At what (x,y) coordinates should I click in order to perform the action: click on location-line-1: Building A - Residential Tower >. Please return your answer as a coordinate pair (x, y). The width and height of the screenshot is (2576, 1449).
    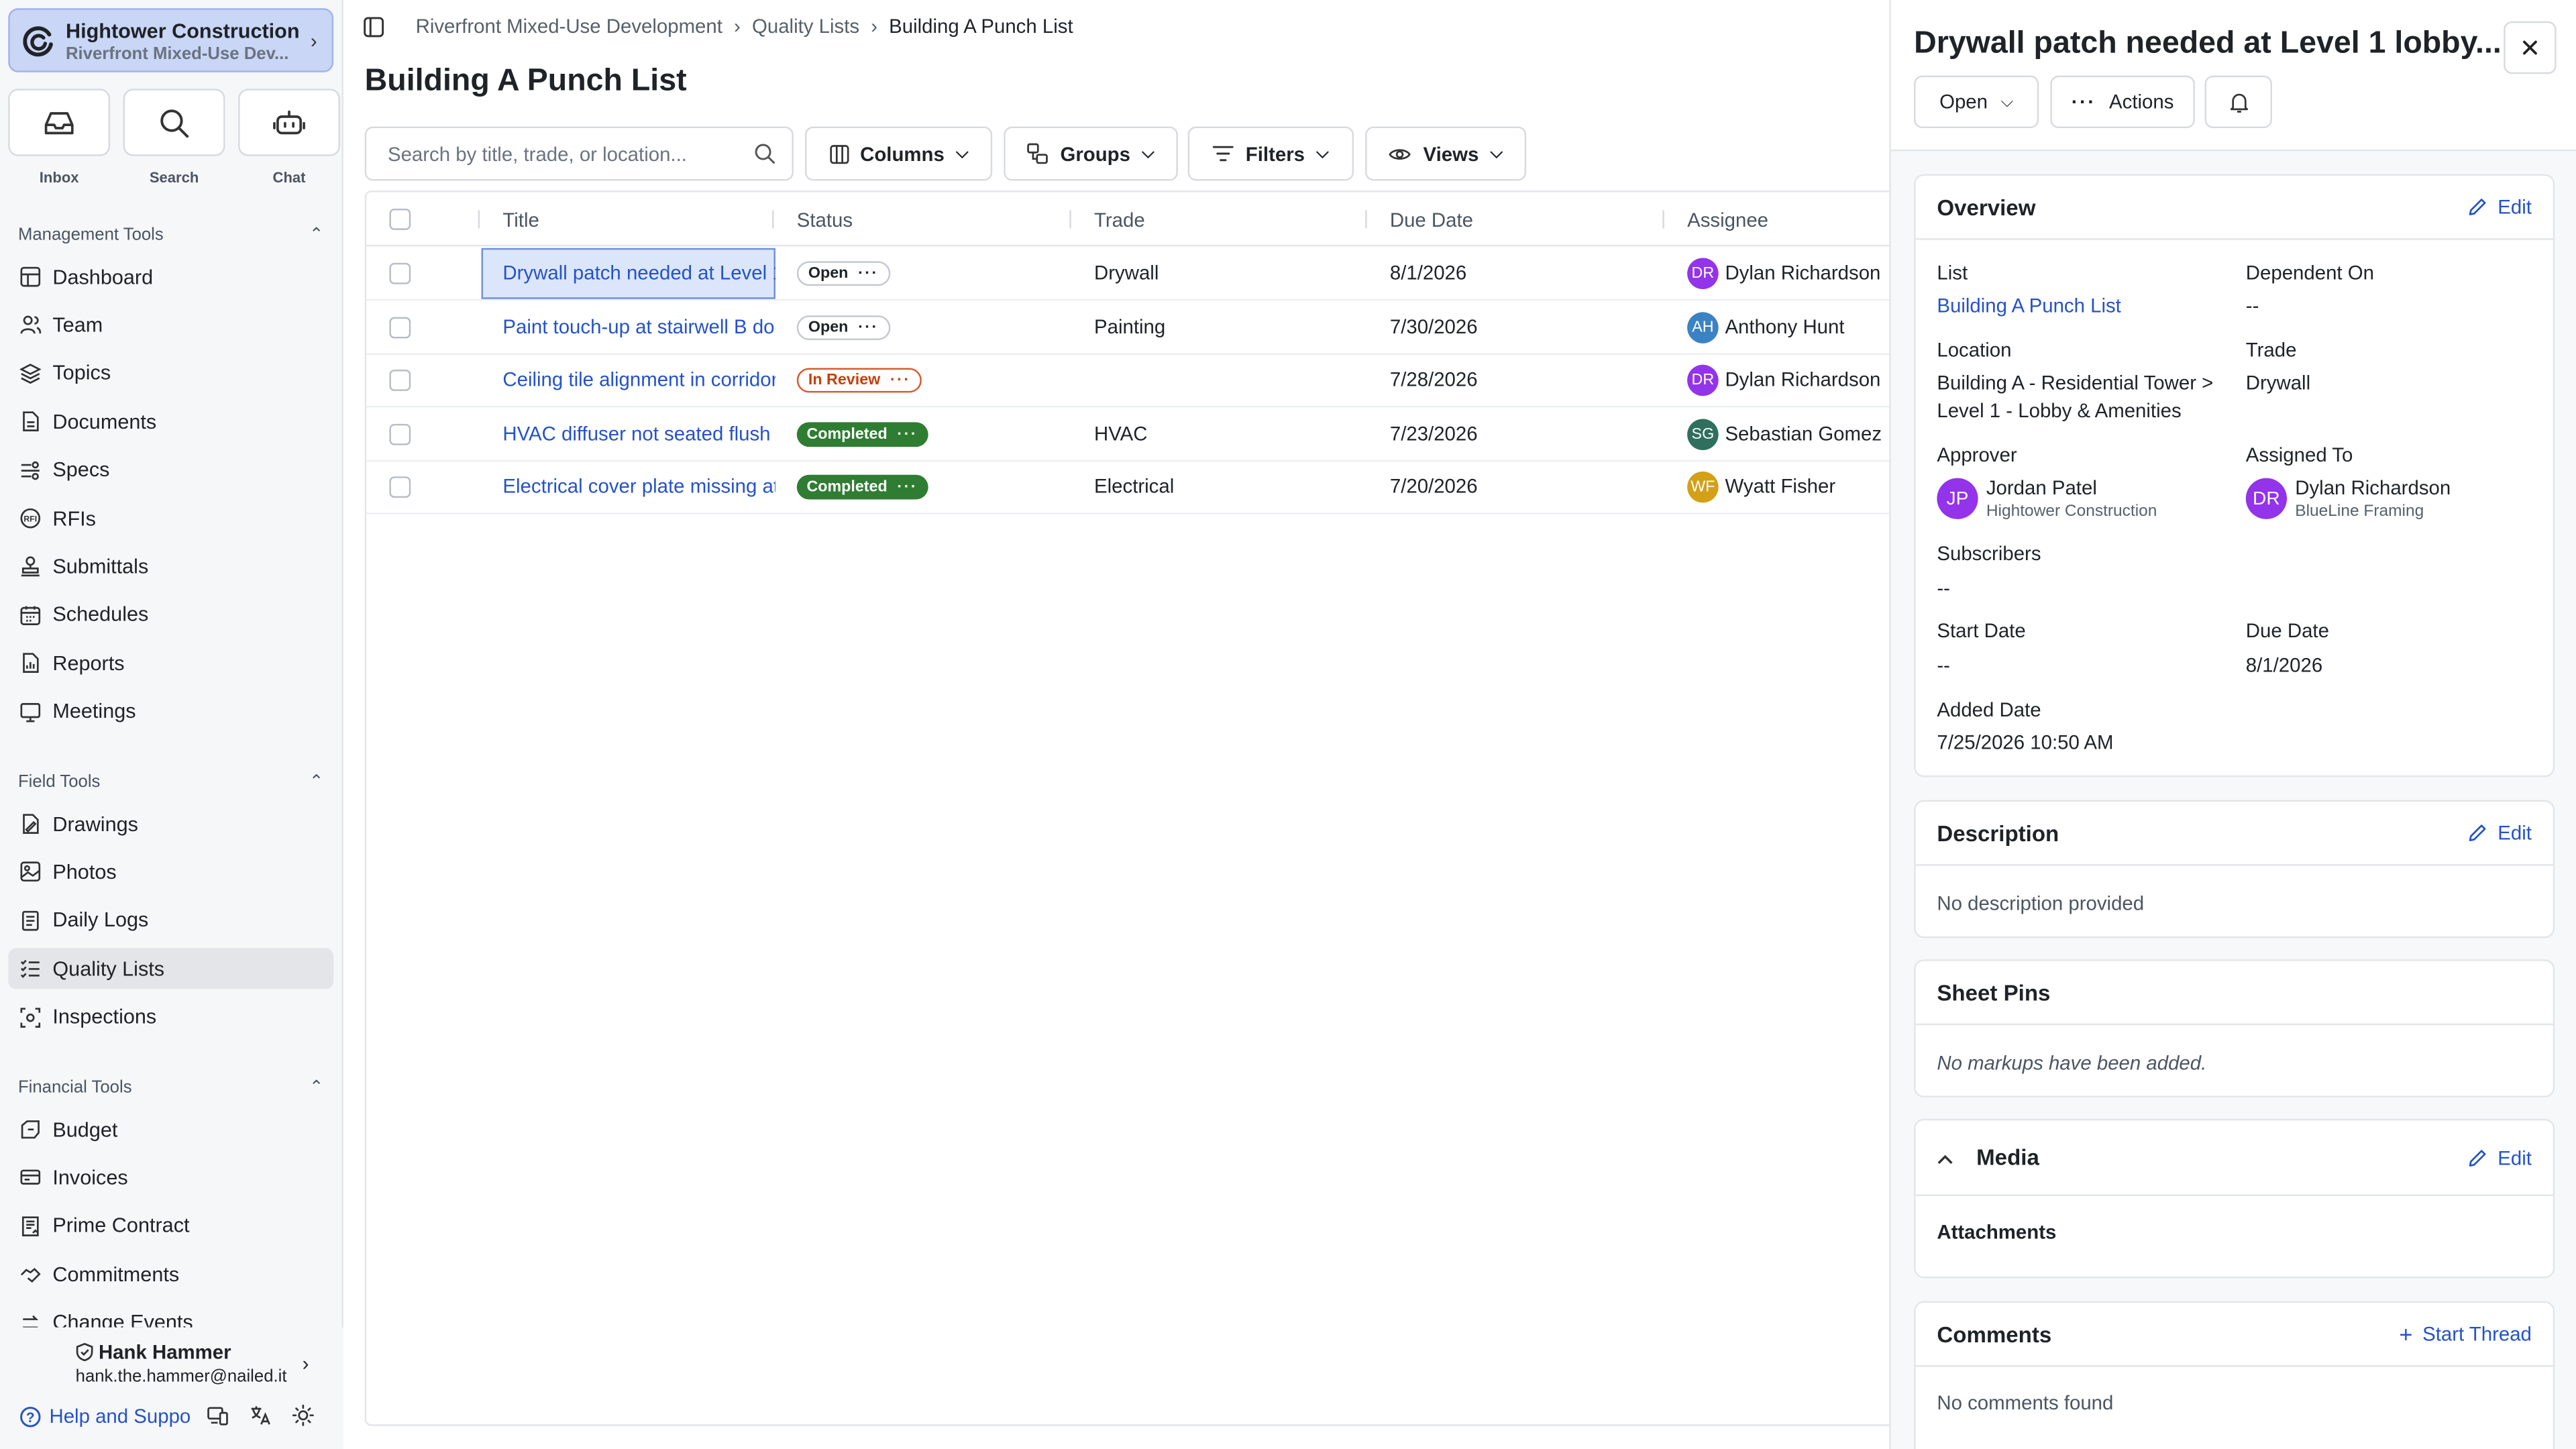
    Looking at the image, I should click on (2075, 382).